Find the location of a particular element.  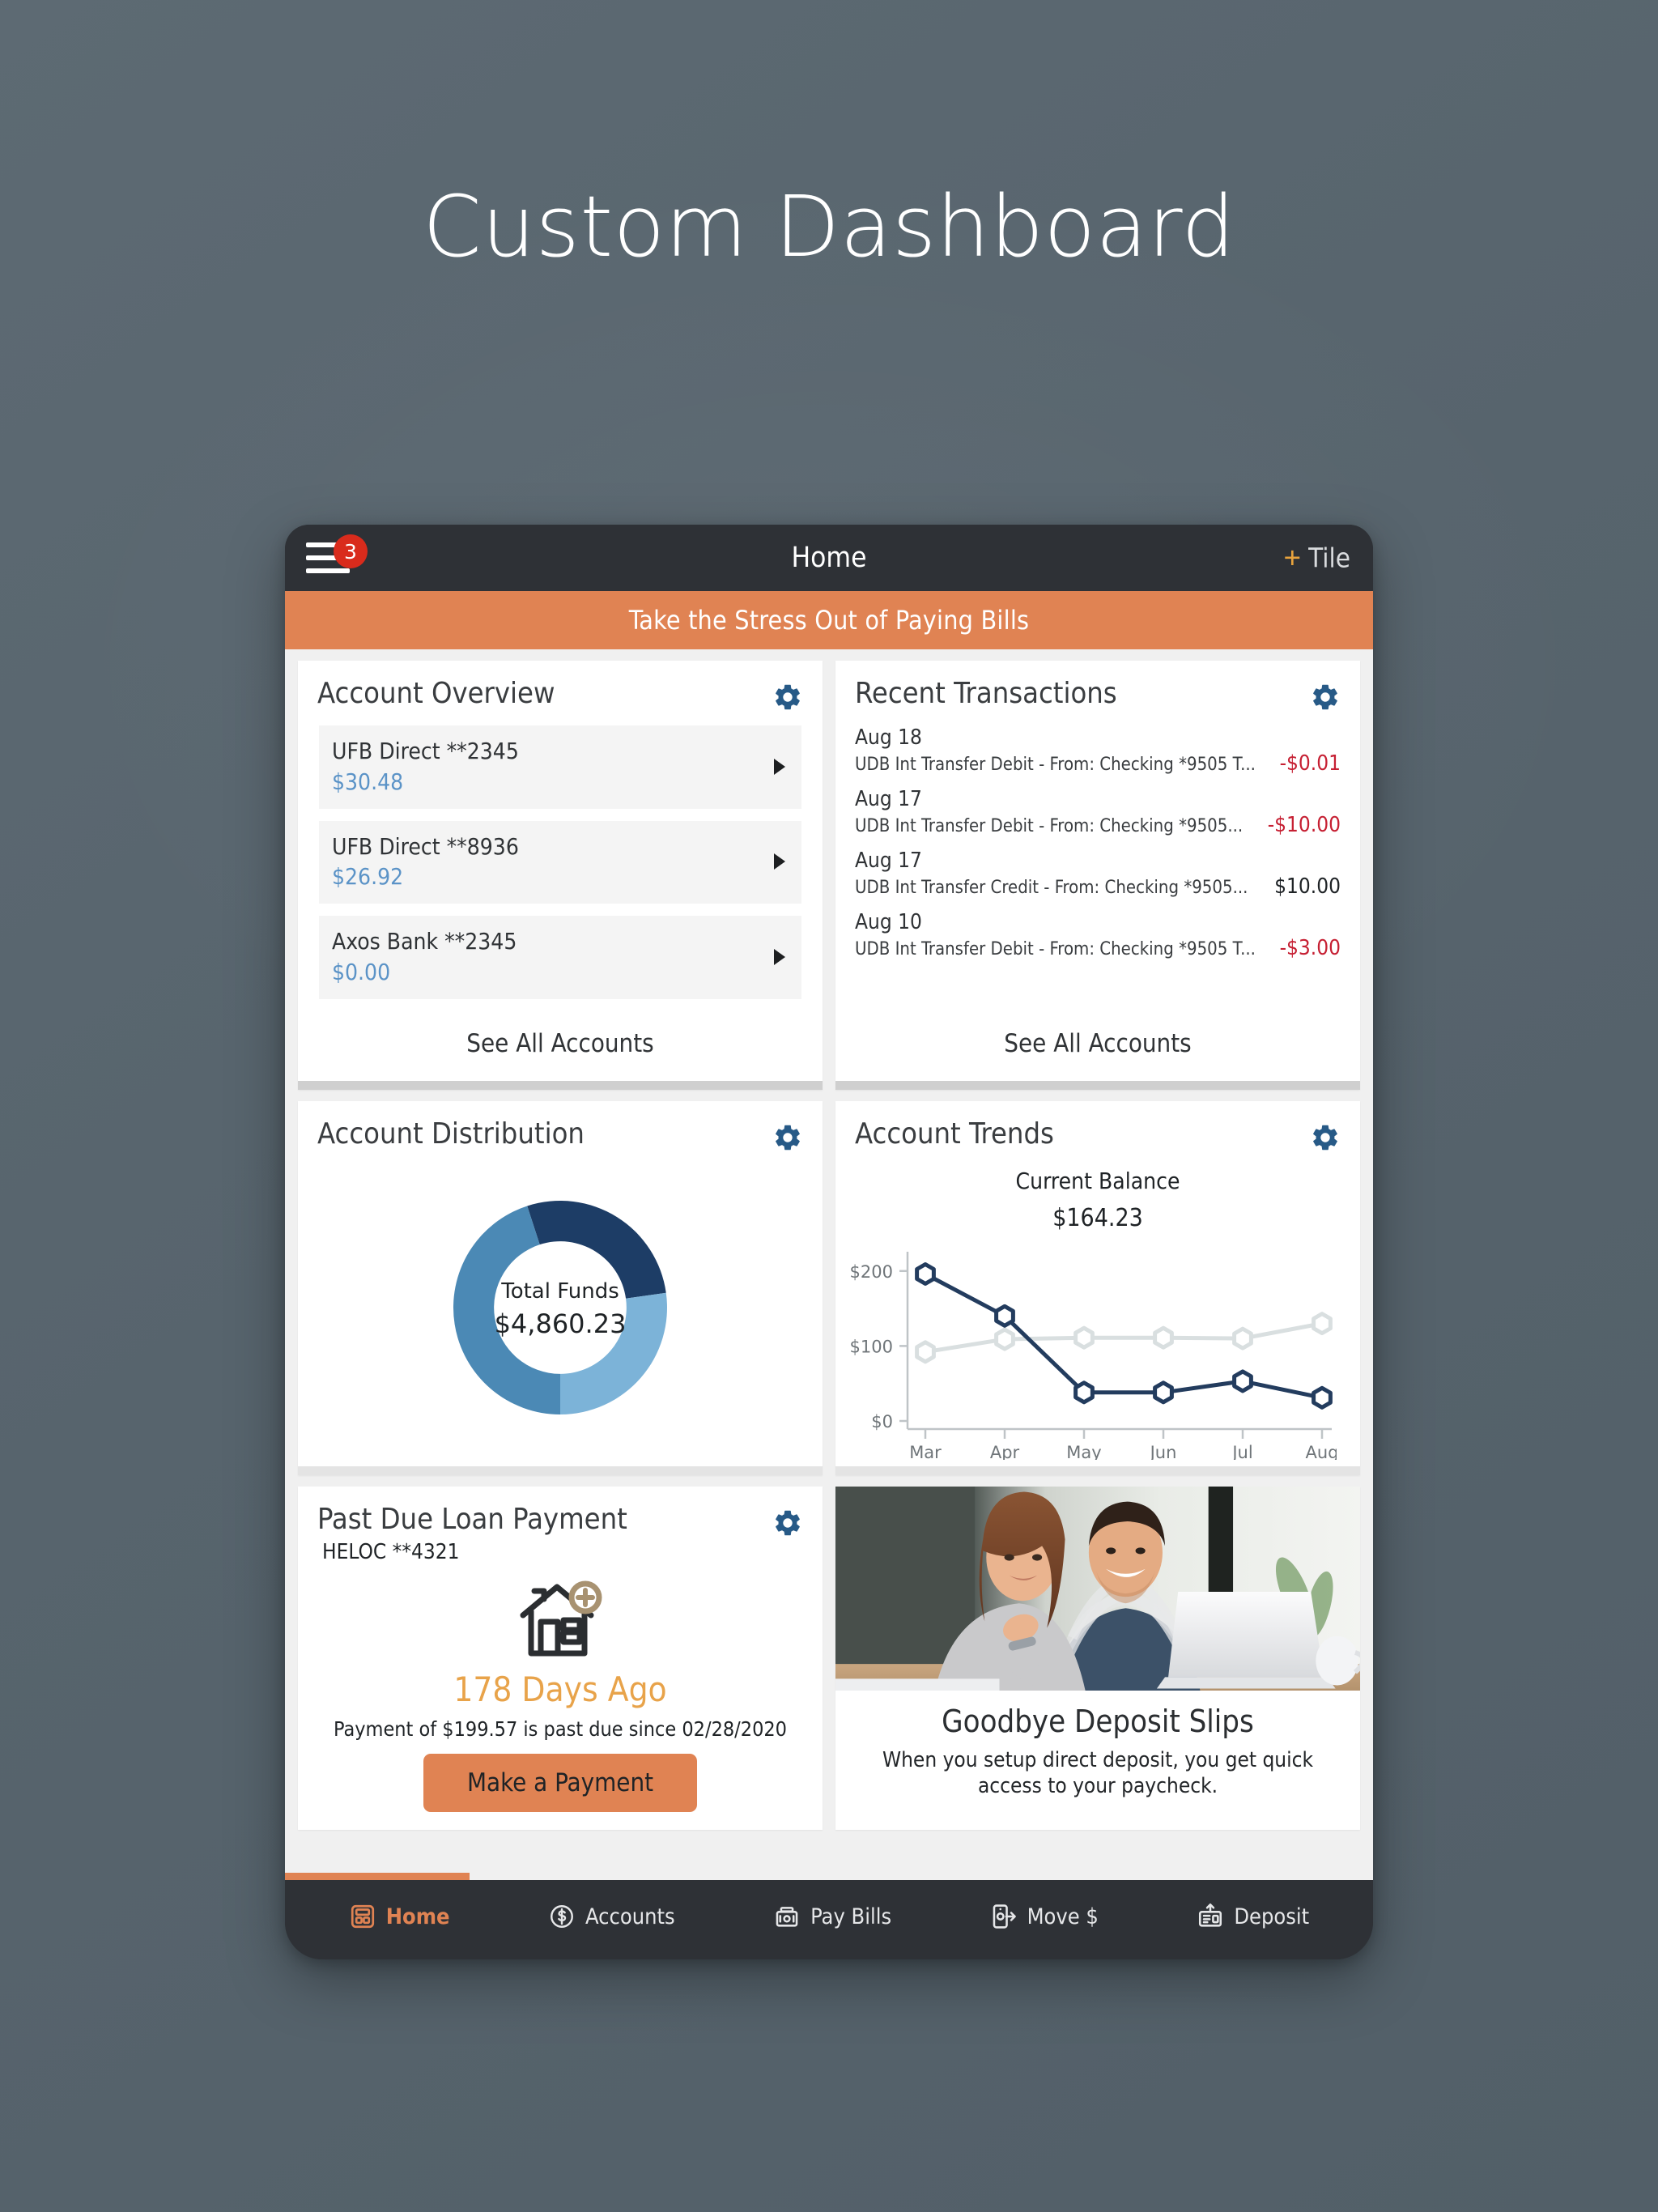

nav-item-accounts: Accounts is located at coordinates (611, 1916).